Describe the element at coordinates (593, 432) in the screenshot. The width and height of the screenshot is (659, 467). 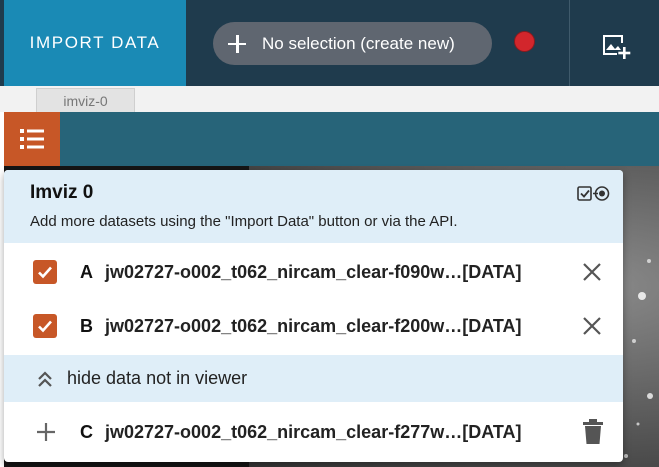
I see `delete-icon` at that location.